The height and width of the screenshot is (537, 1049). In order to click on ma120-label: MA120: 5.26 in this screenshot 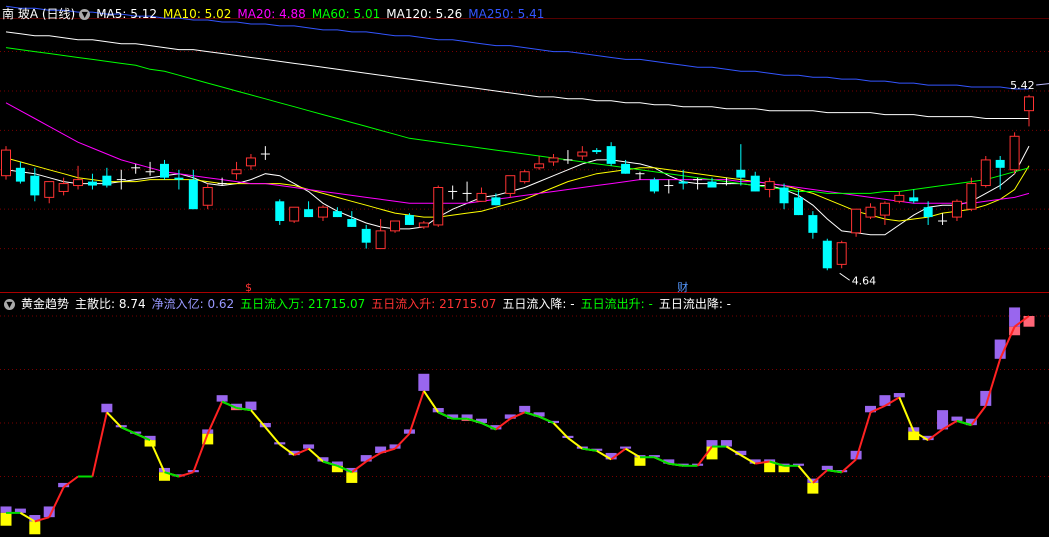, I will do `click(424, 14)`.